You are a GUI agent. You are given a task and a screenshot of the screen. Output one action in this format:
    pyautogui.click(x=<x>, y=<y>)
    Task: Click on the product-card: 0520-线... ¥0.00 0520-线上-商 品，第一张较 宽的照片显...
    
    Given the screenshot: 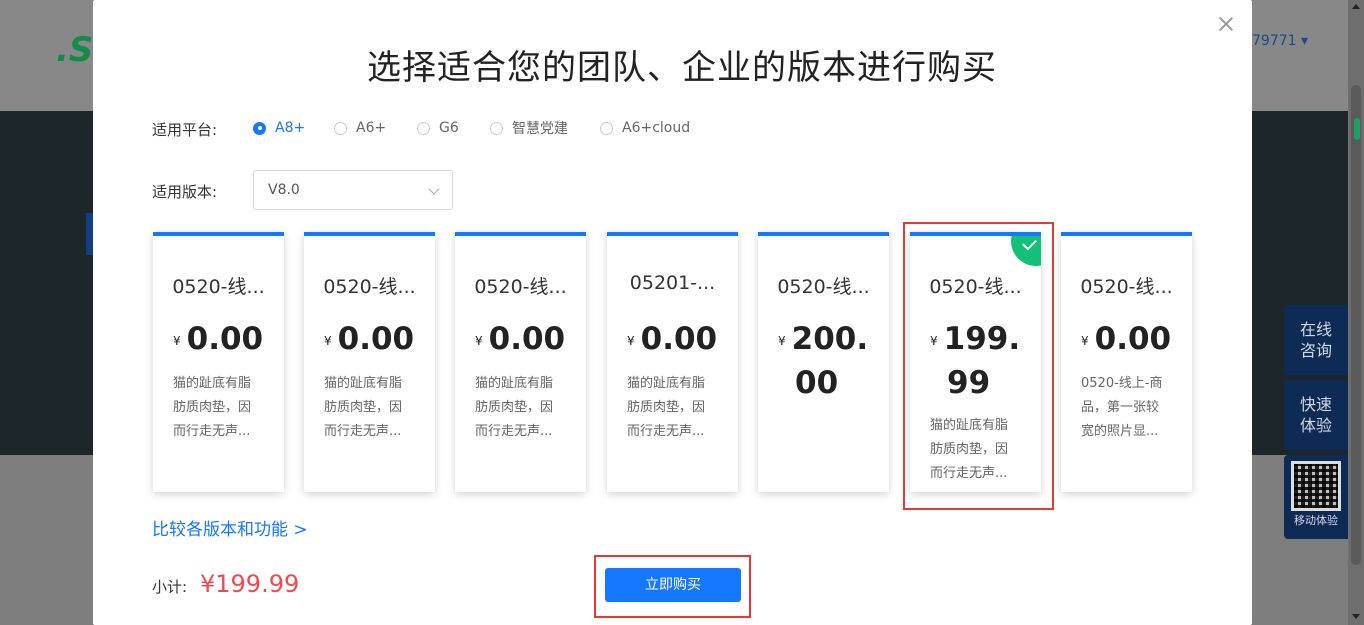 What is the action you would take?
    pyautogui.click(x=1126, y=362)
    